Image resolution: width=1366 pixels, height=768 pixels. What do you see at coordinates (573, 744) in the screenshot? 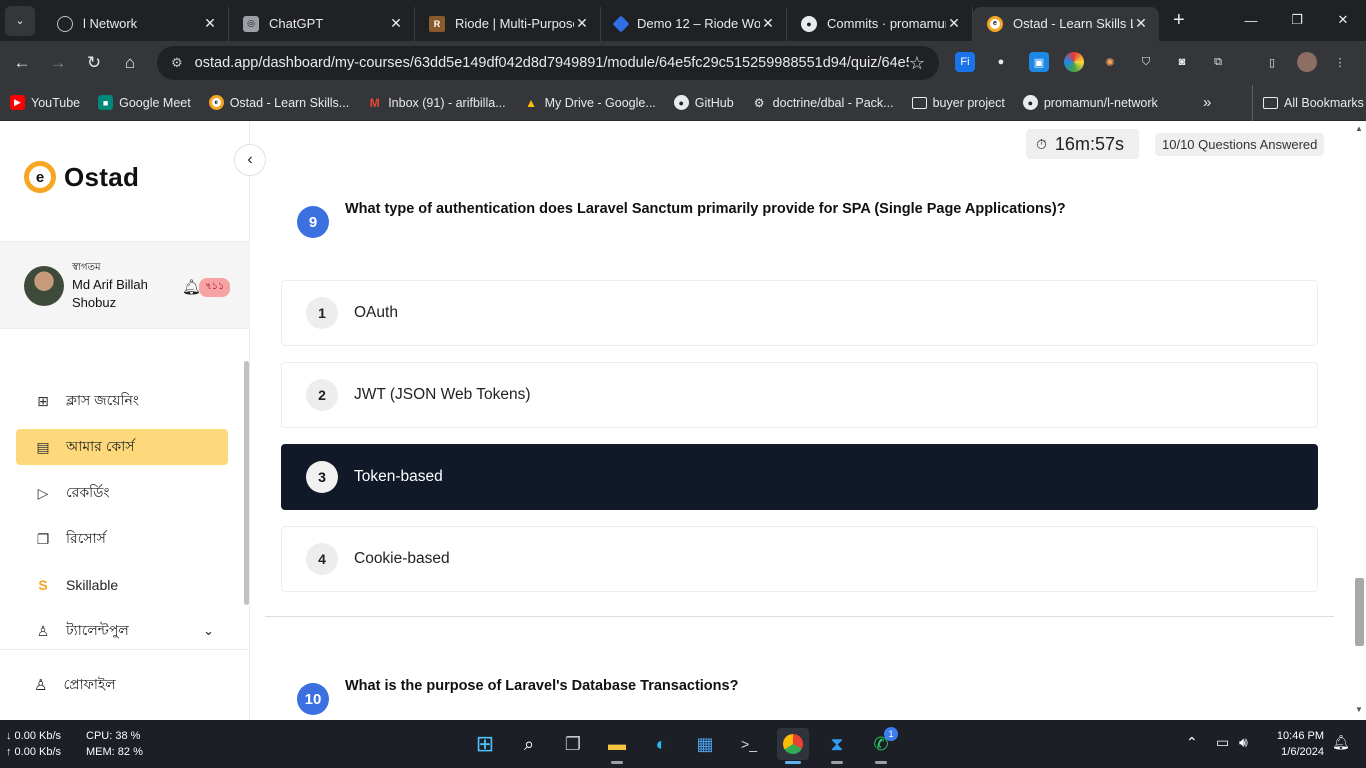
I see `task-view-icon: ❐` at bounding box center [573, 744].